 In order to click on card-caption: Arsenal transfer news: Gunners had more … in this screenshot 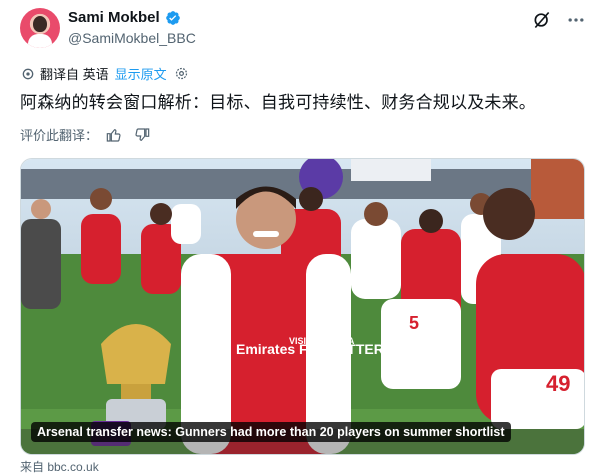, I will do `click(271, 432)`.